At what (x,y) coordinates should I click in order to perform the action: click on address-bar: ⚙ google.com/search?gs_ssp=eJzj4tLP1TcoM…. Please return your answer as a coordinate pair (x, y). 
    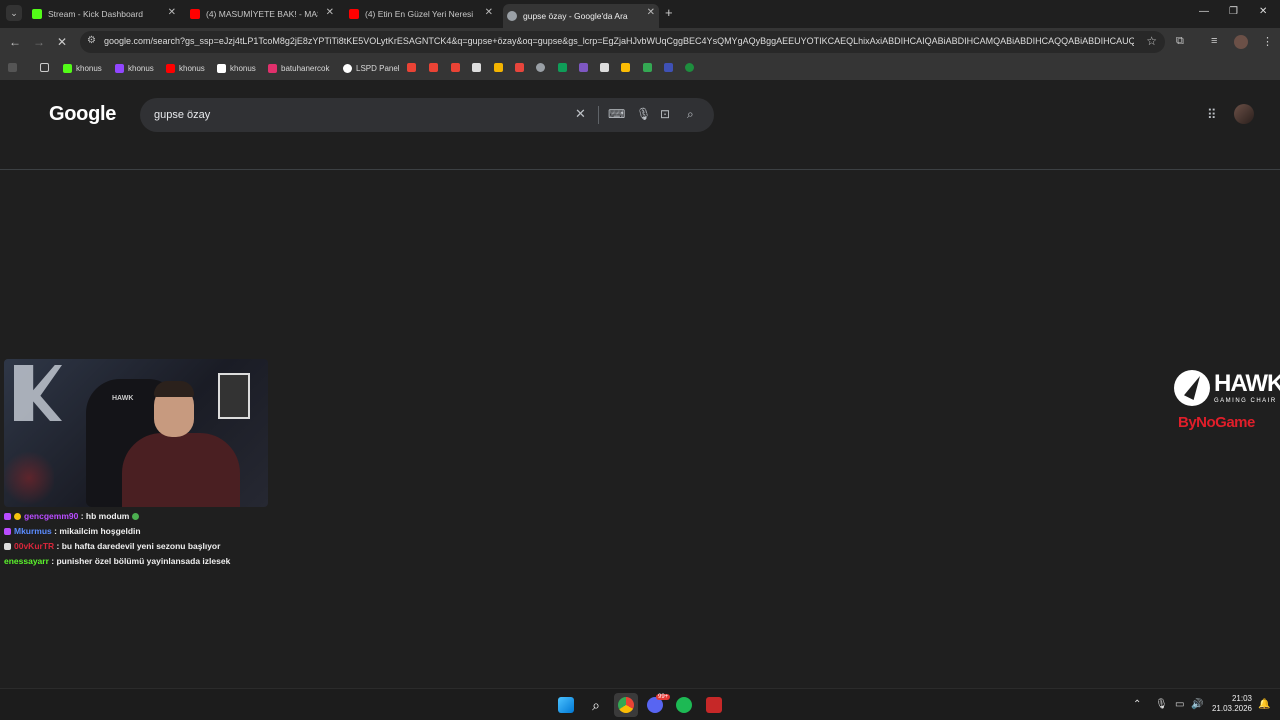
    Looking at the image, I should click on (622, 42).